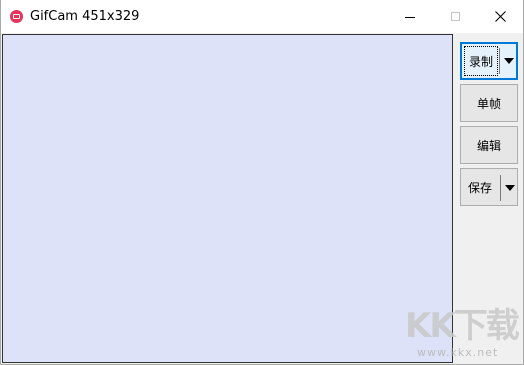 Image resolution: width=524 pixels, height=365 pixels. Describe the element at coordinates (509, 61) in the screenshot. I see `record-dropdown-icon` at that location.